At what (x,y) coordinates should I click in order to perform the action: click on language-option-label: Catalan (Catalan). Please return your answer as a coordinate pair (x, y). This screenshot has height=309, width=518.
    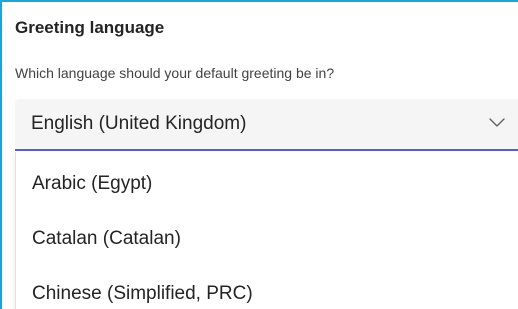
    Looking at the image, I should click on (106, 238).